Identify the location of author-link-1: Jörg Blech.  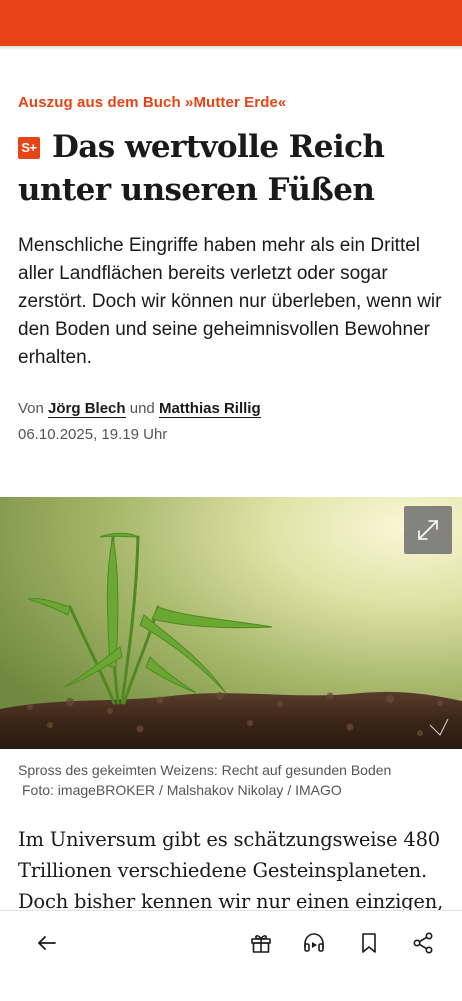
(87, 409).